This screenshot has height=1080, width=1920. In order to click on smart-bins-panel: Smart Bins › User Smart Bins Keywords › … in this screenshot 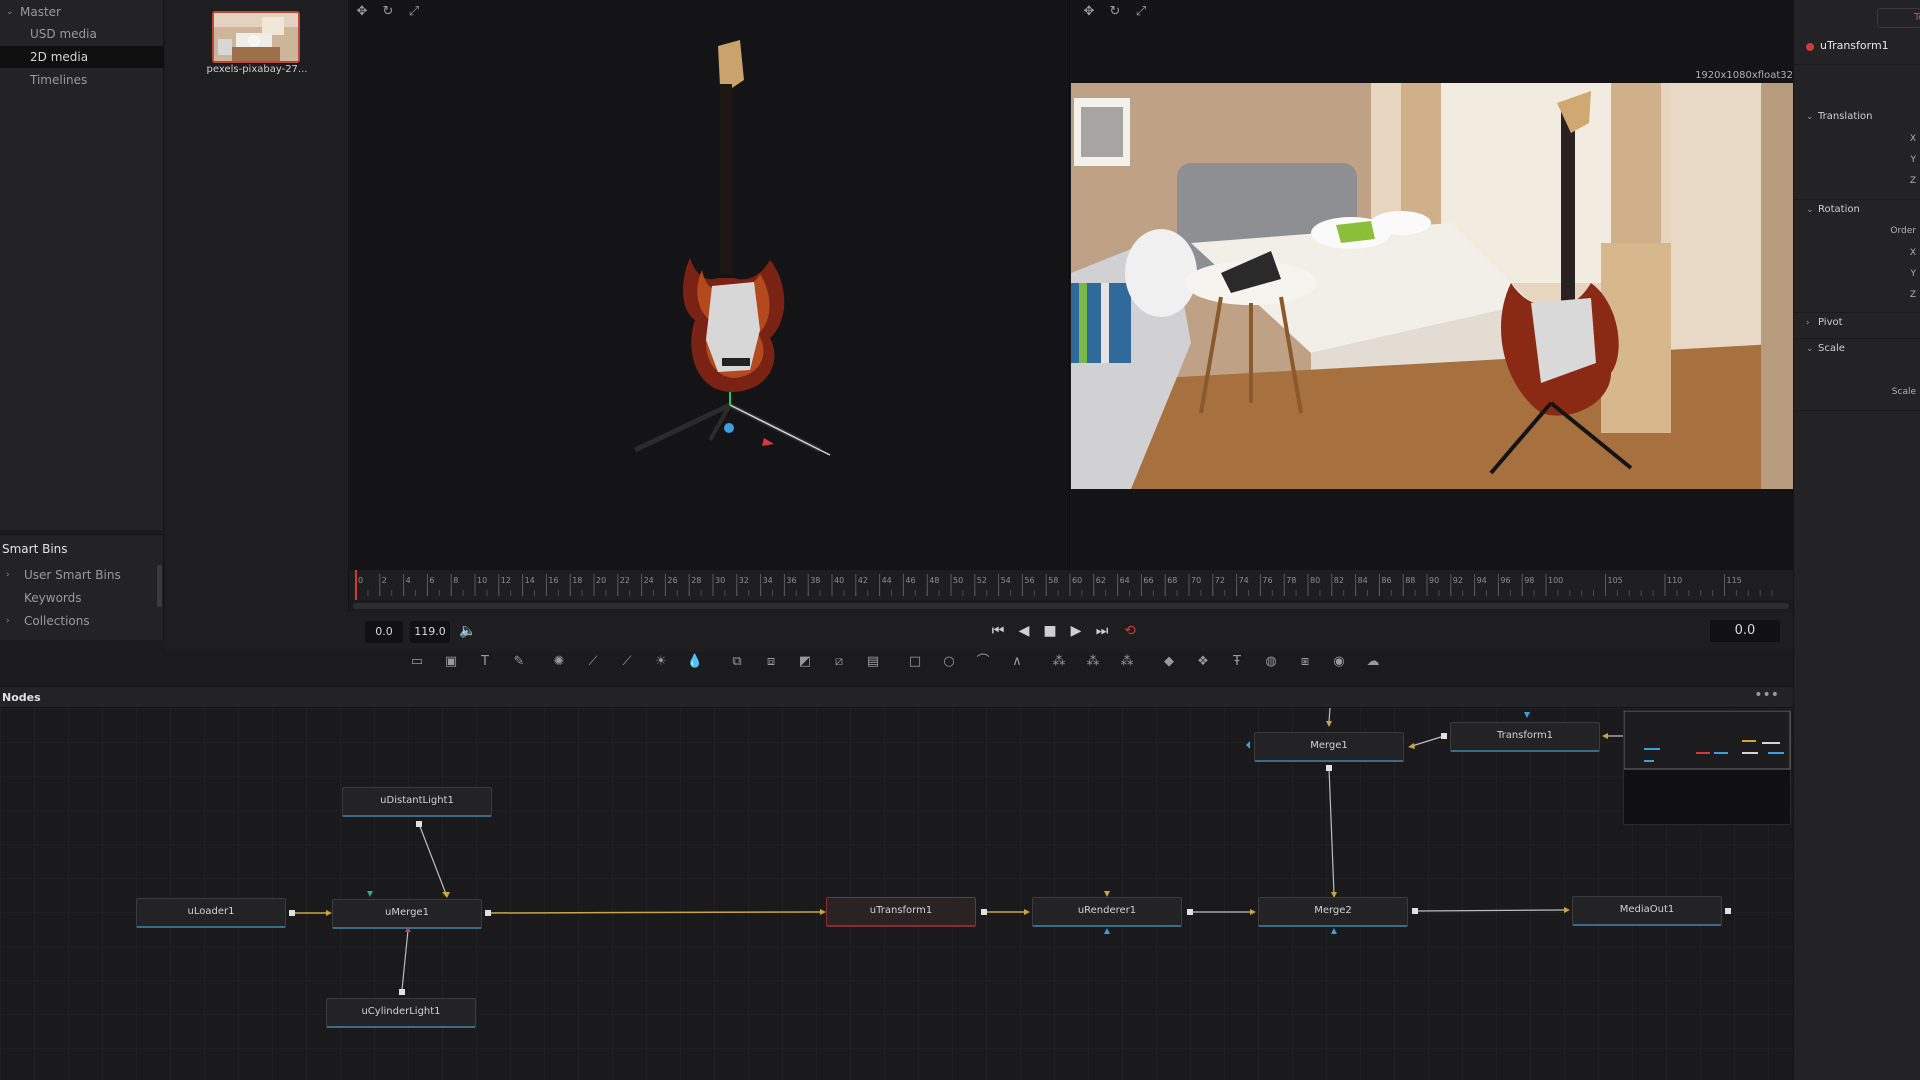, I will do `click(82, 587)`.